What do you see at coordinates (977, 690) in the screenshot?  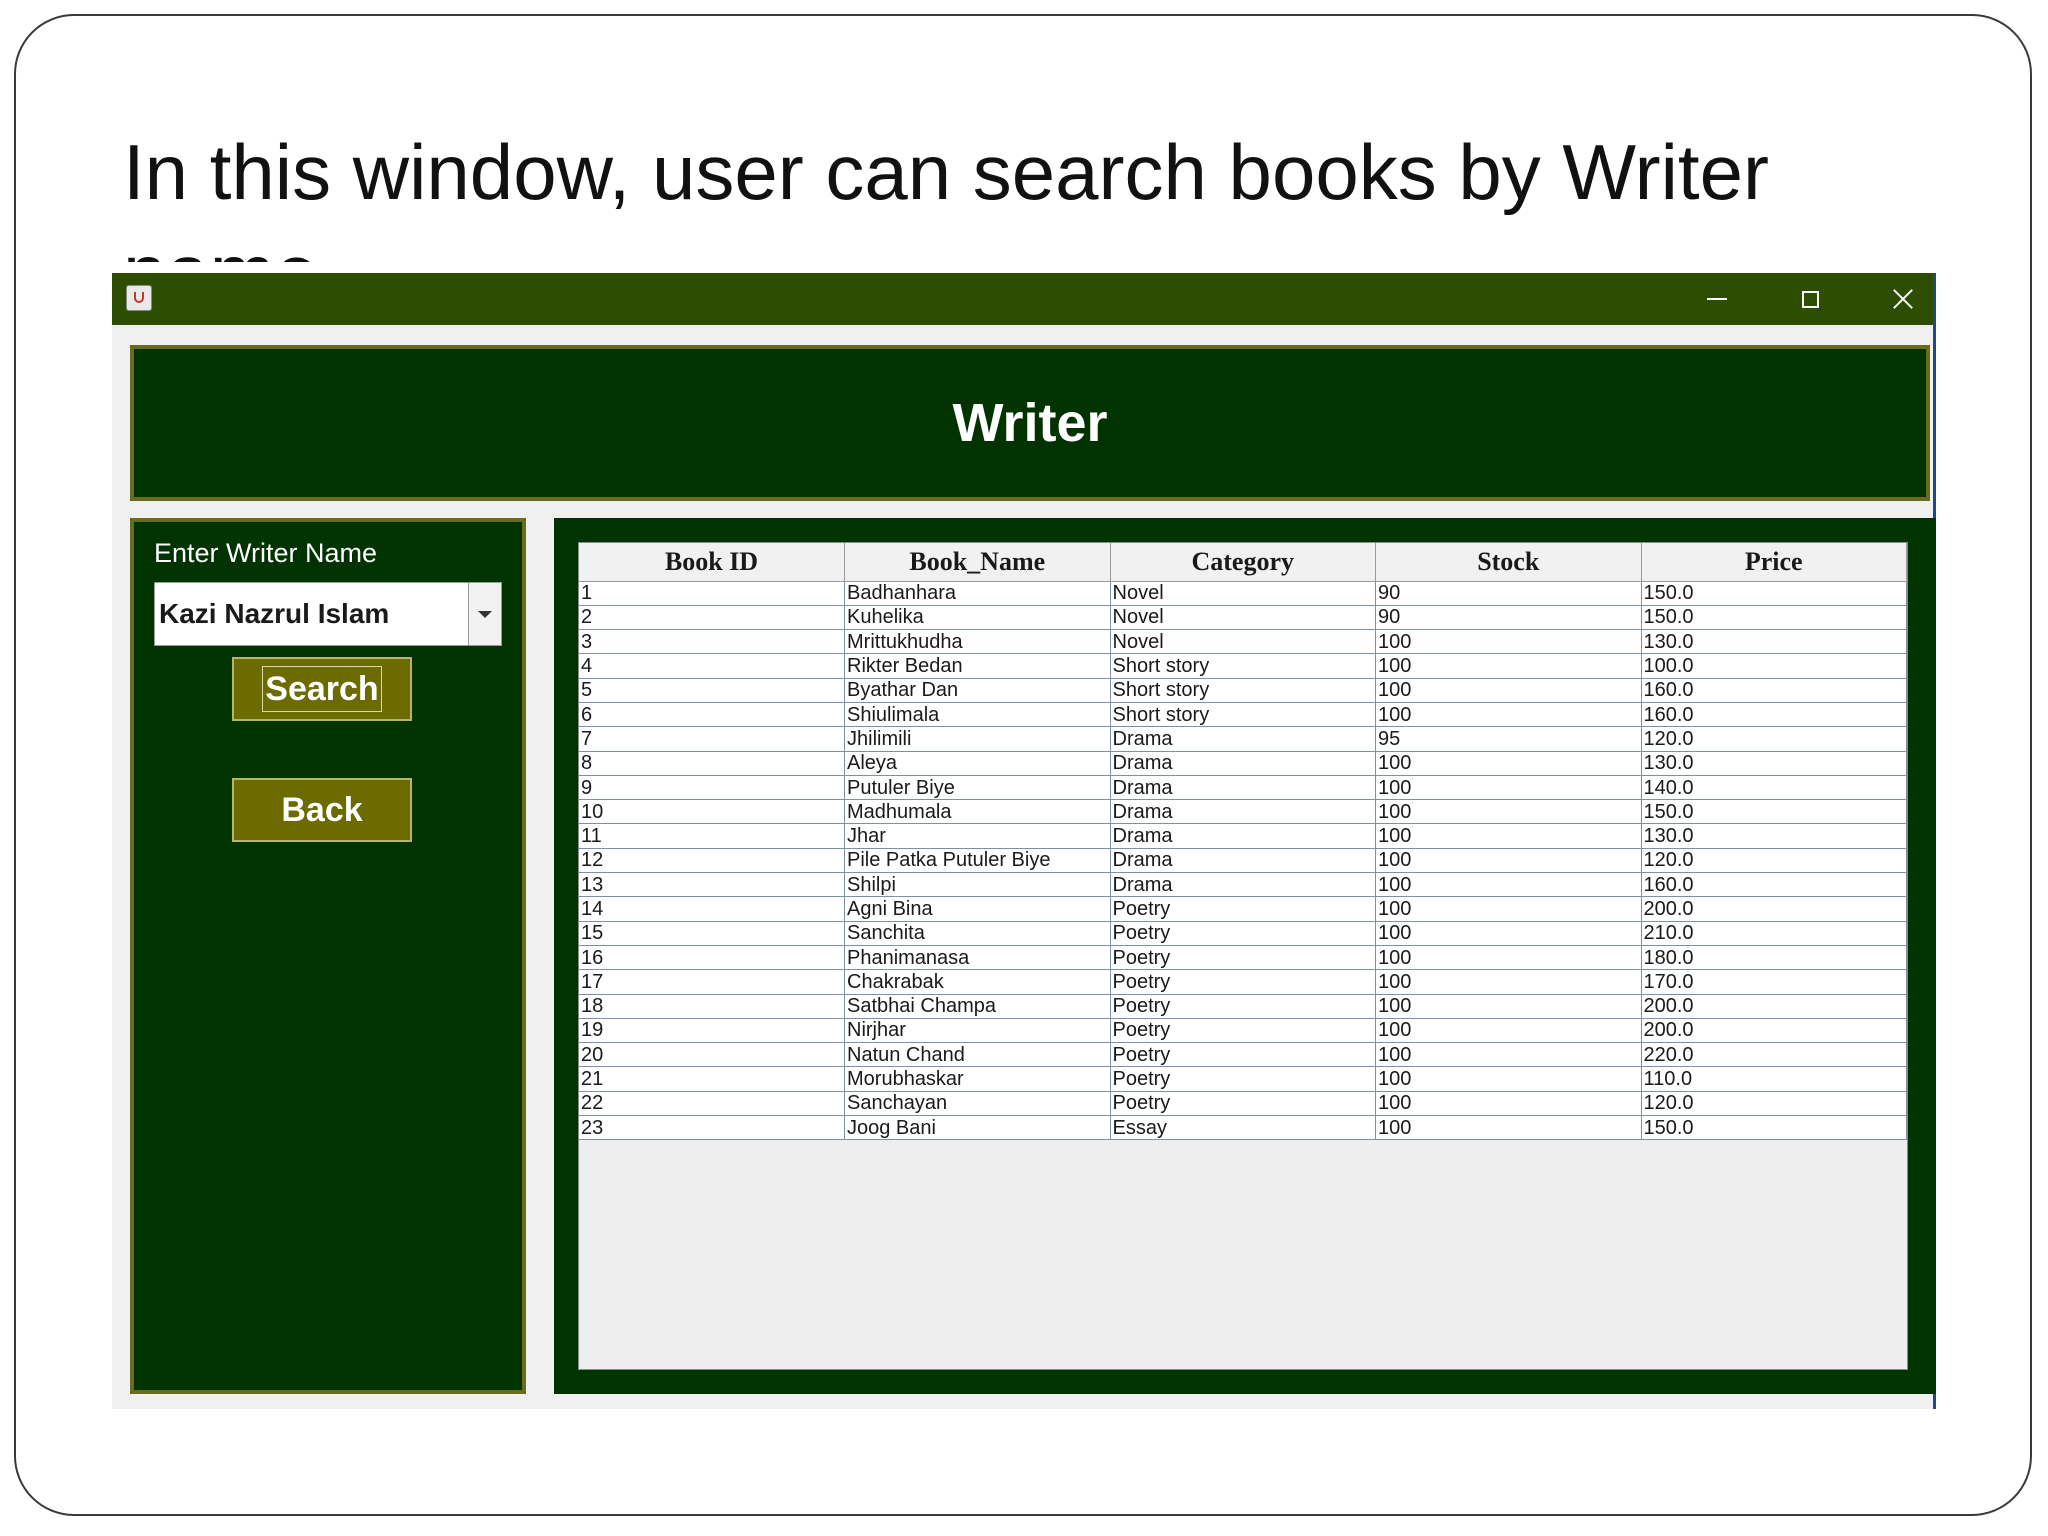 I see `table-cell: Byathar Dan` at bounding box center [977, 690].